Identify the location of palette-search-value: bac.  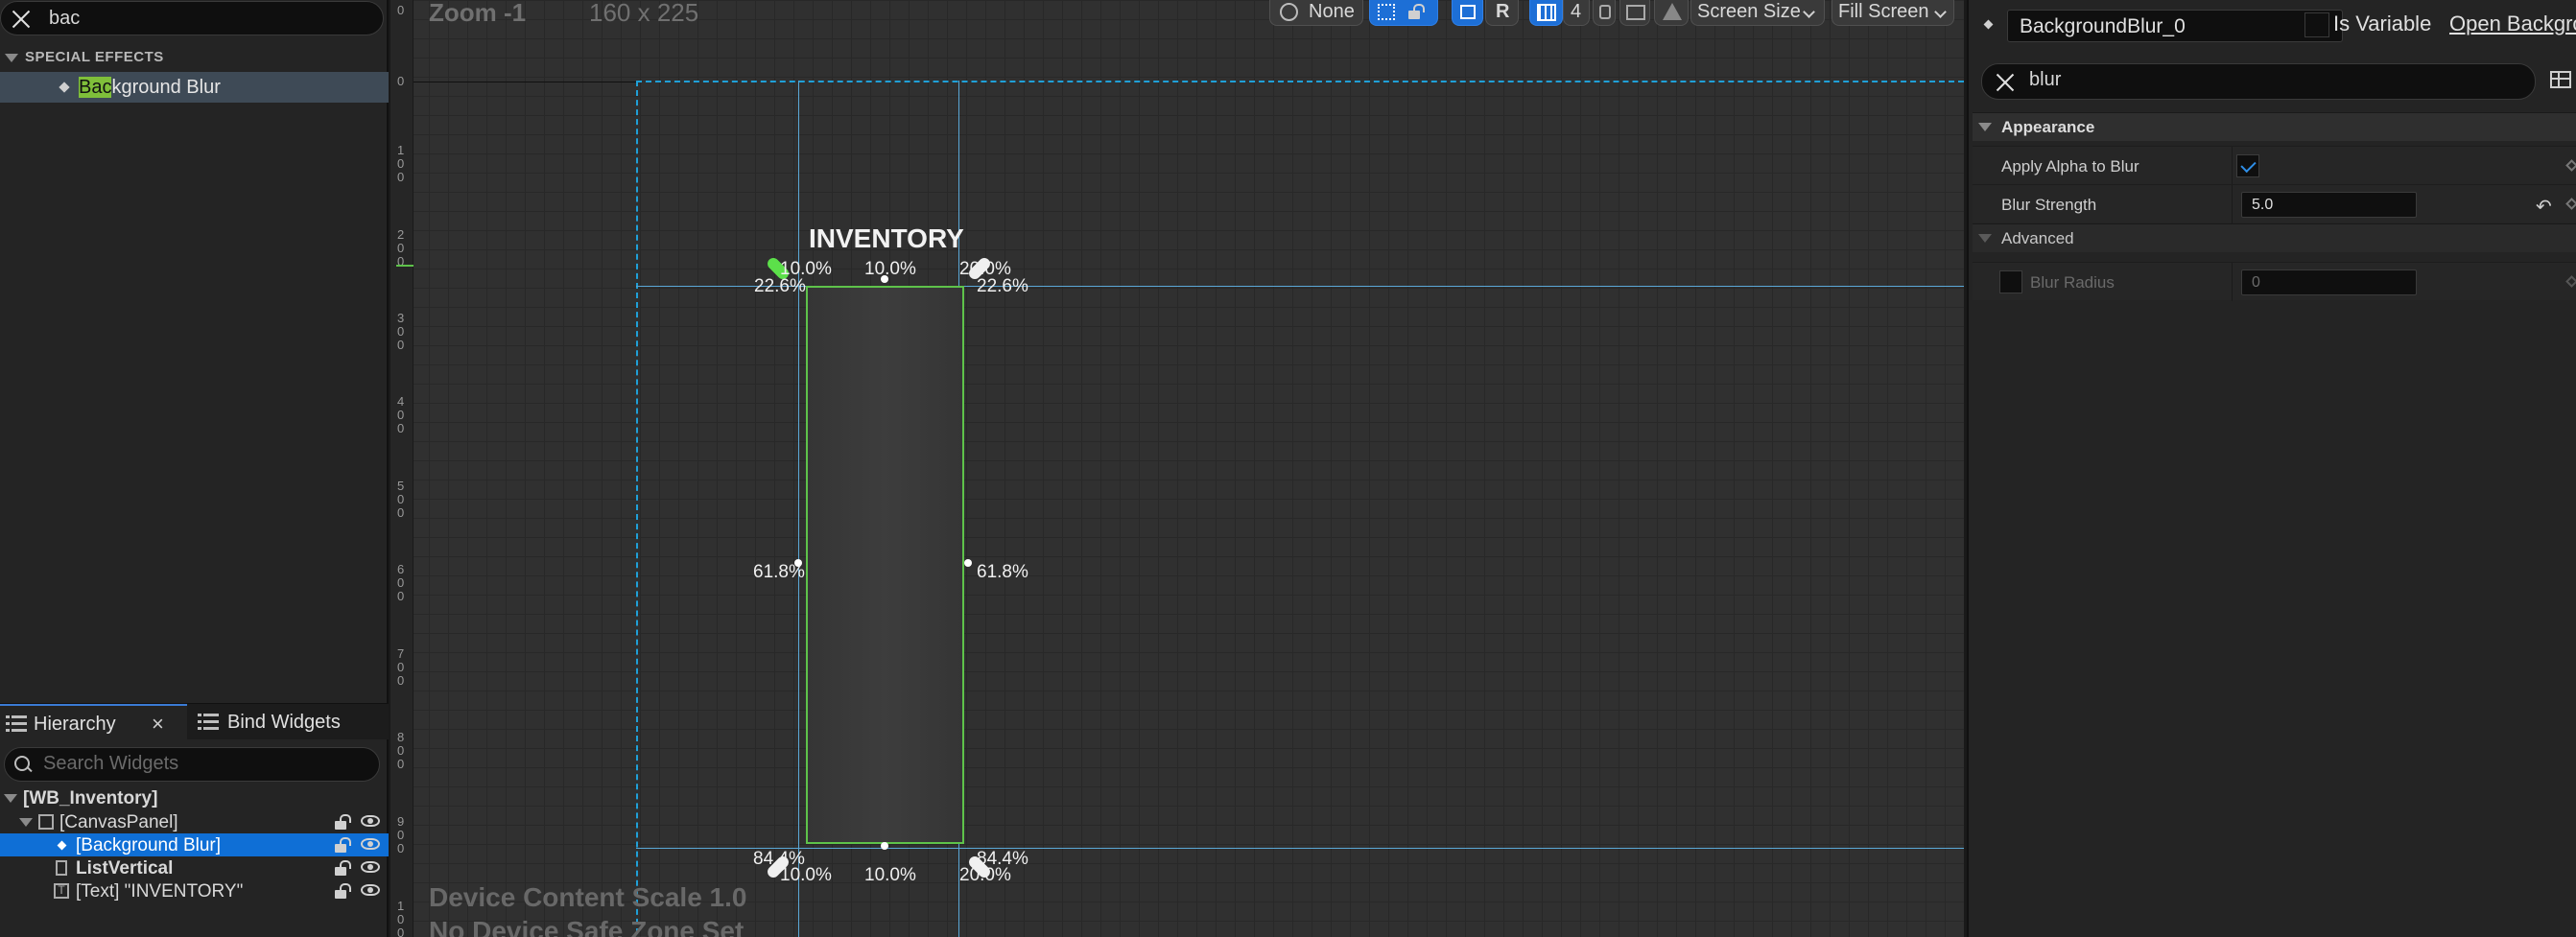
(64, 19).